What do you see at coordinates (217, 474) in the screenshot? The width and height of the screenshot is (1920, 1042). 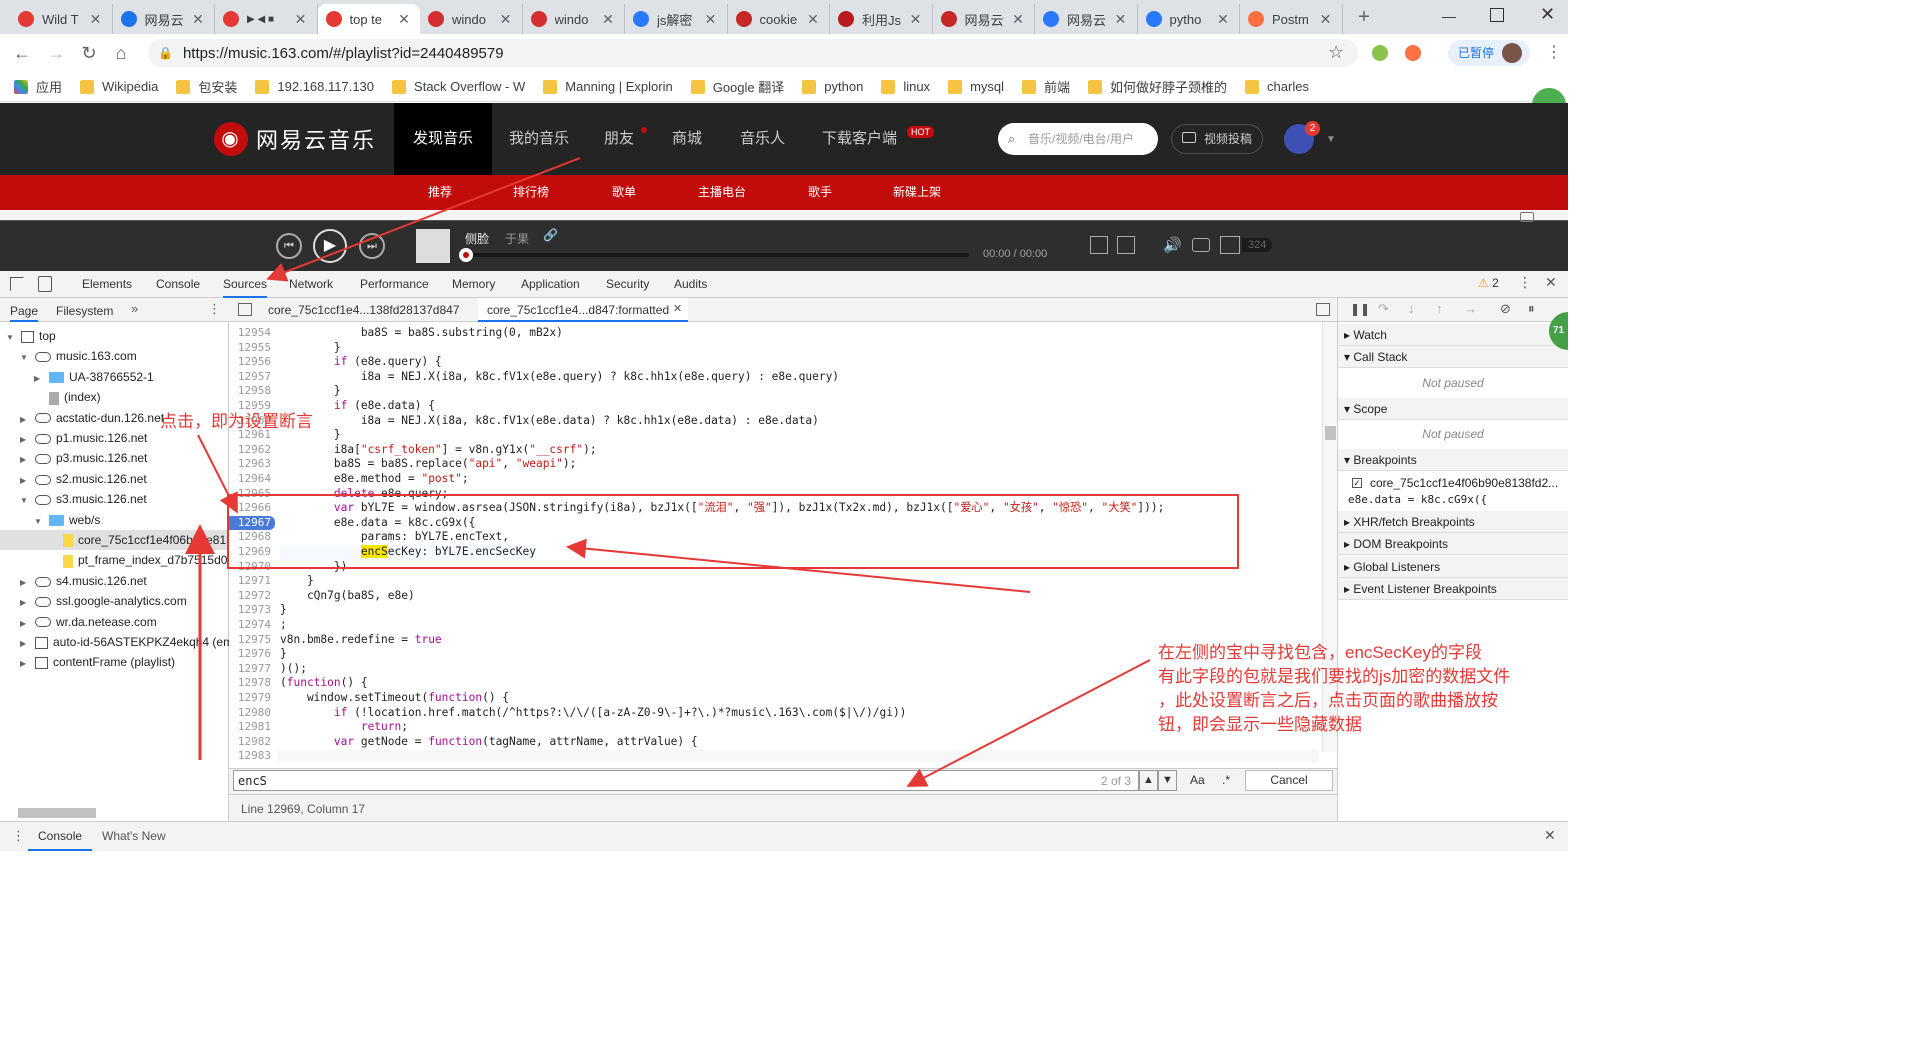 I see `arrow-to-breakpoint` at bounding box center [217, 474].